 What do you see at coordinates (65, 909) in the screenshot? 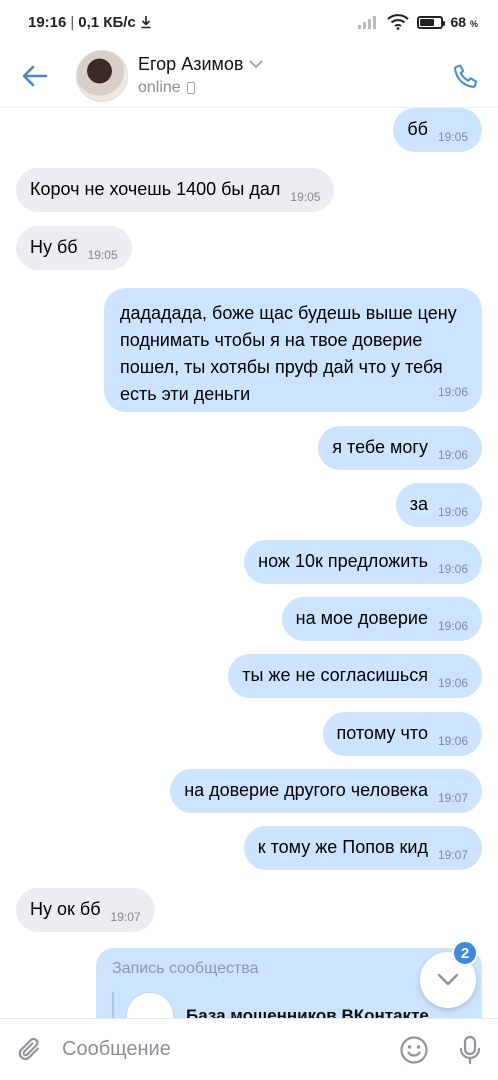
I see `message-text: Ну ок бб` at bounding box center [65, 909].